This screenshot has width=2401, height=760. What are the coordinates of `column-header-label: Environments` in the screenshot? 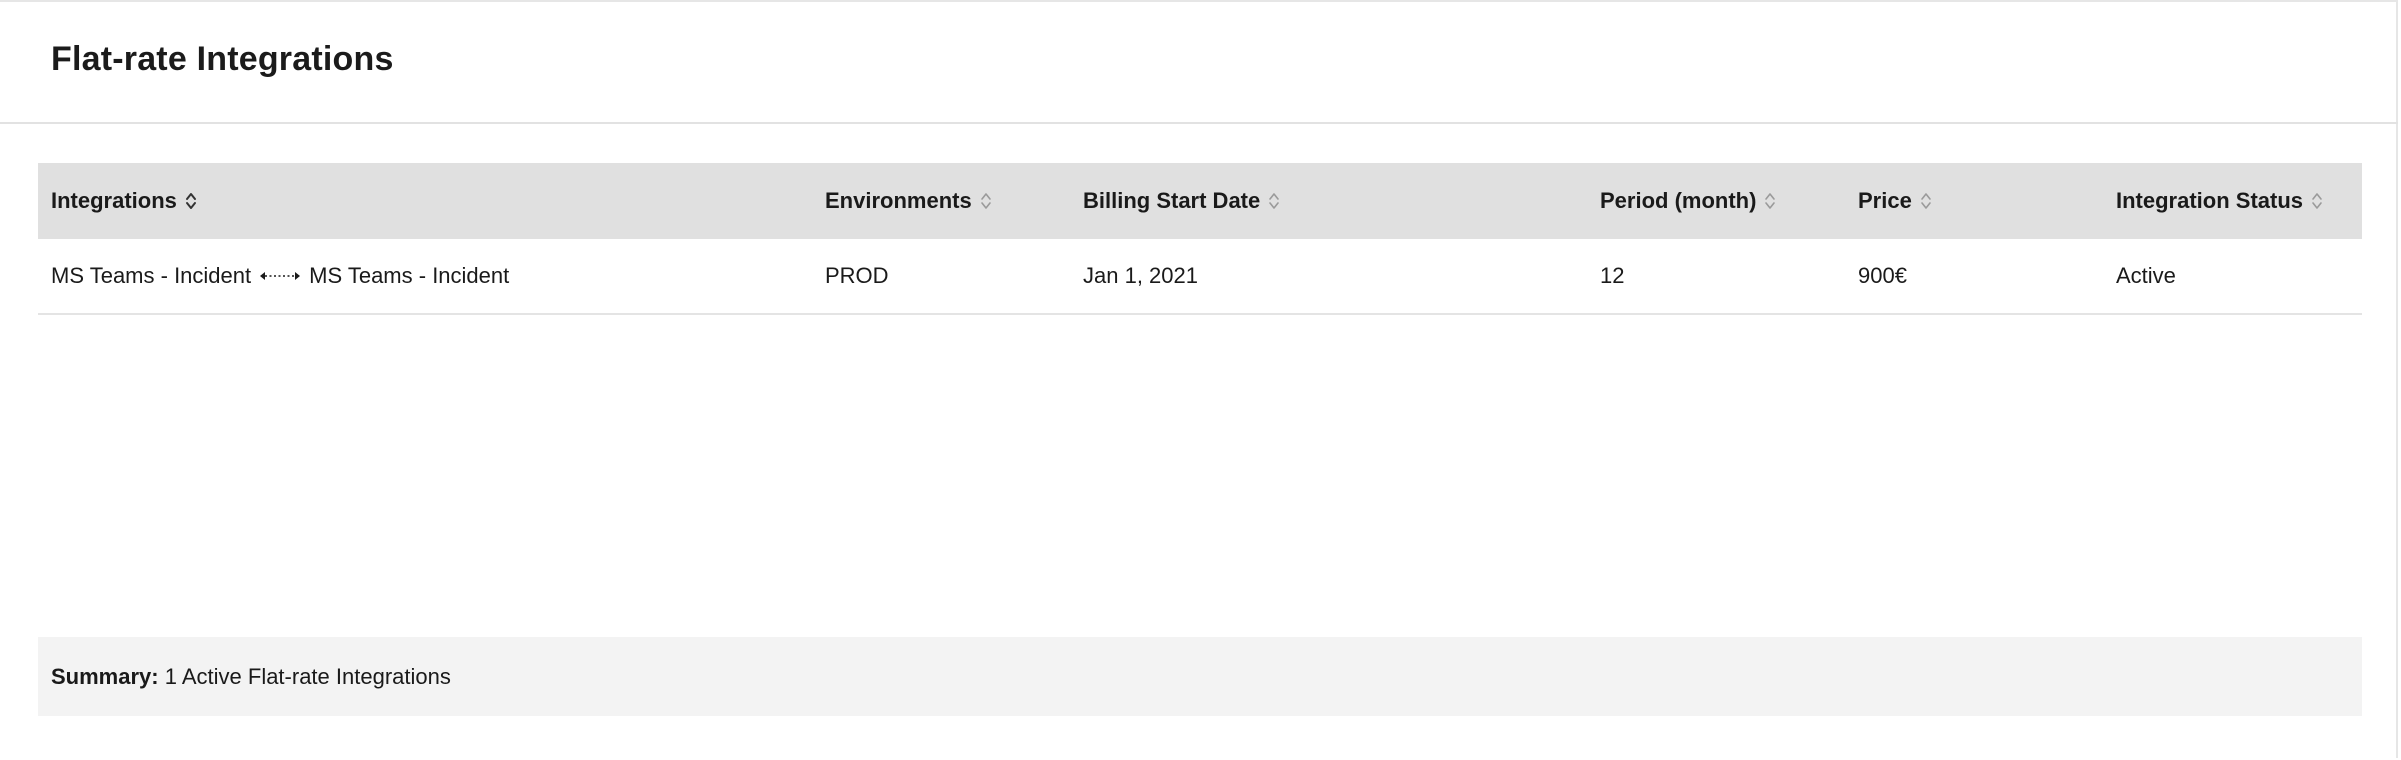 It's located at (898, 200).